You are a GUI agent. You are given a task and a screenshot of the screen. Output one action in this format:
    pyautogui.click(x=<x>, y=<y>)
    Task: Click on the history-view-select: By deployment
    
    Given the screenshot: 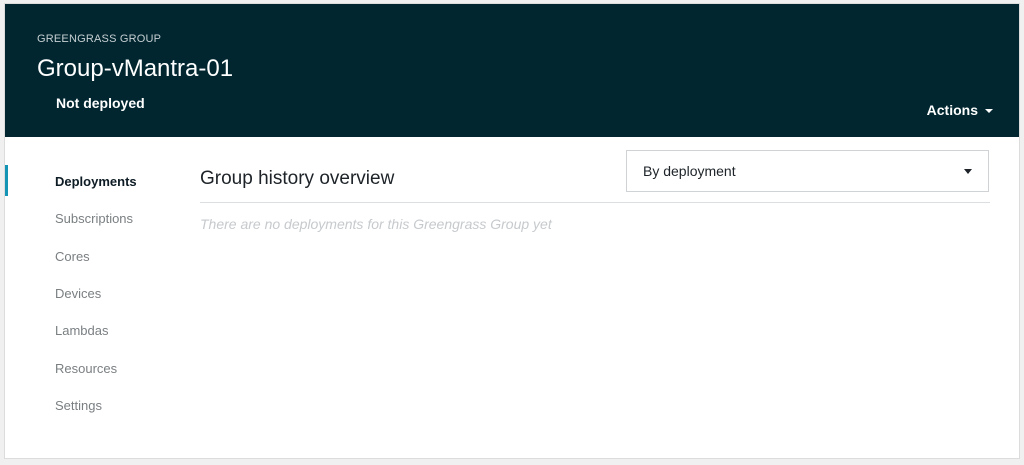 What is the action you would take?
    pyautogui.click(x=807, y=171)
    